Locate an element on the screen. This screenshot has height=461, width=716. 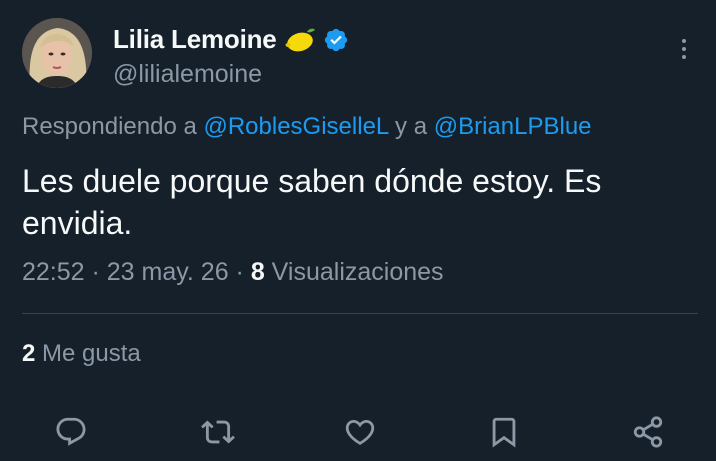
avatar-image is located at coordinates (57, 53).